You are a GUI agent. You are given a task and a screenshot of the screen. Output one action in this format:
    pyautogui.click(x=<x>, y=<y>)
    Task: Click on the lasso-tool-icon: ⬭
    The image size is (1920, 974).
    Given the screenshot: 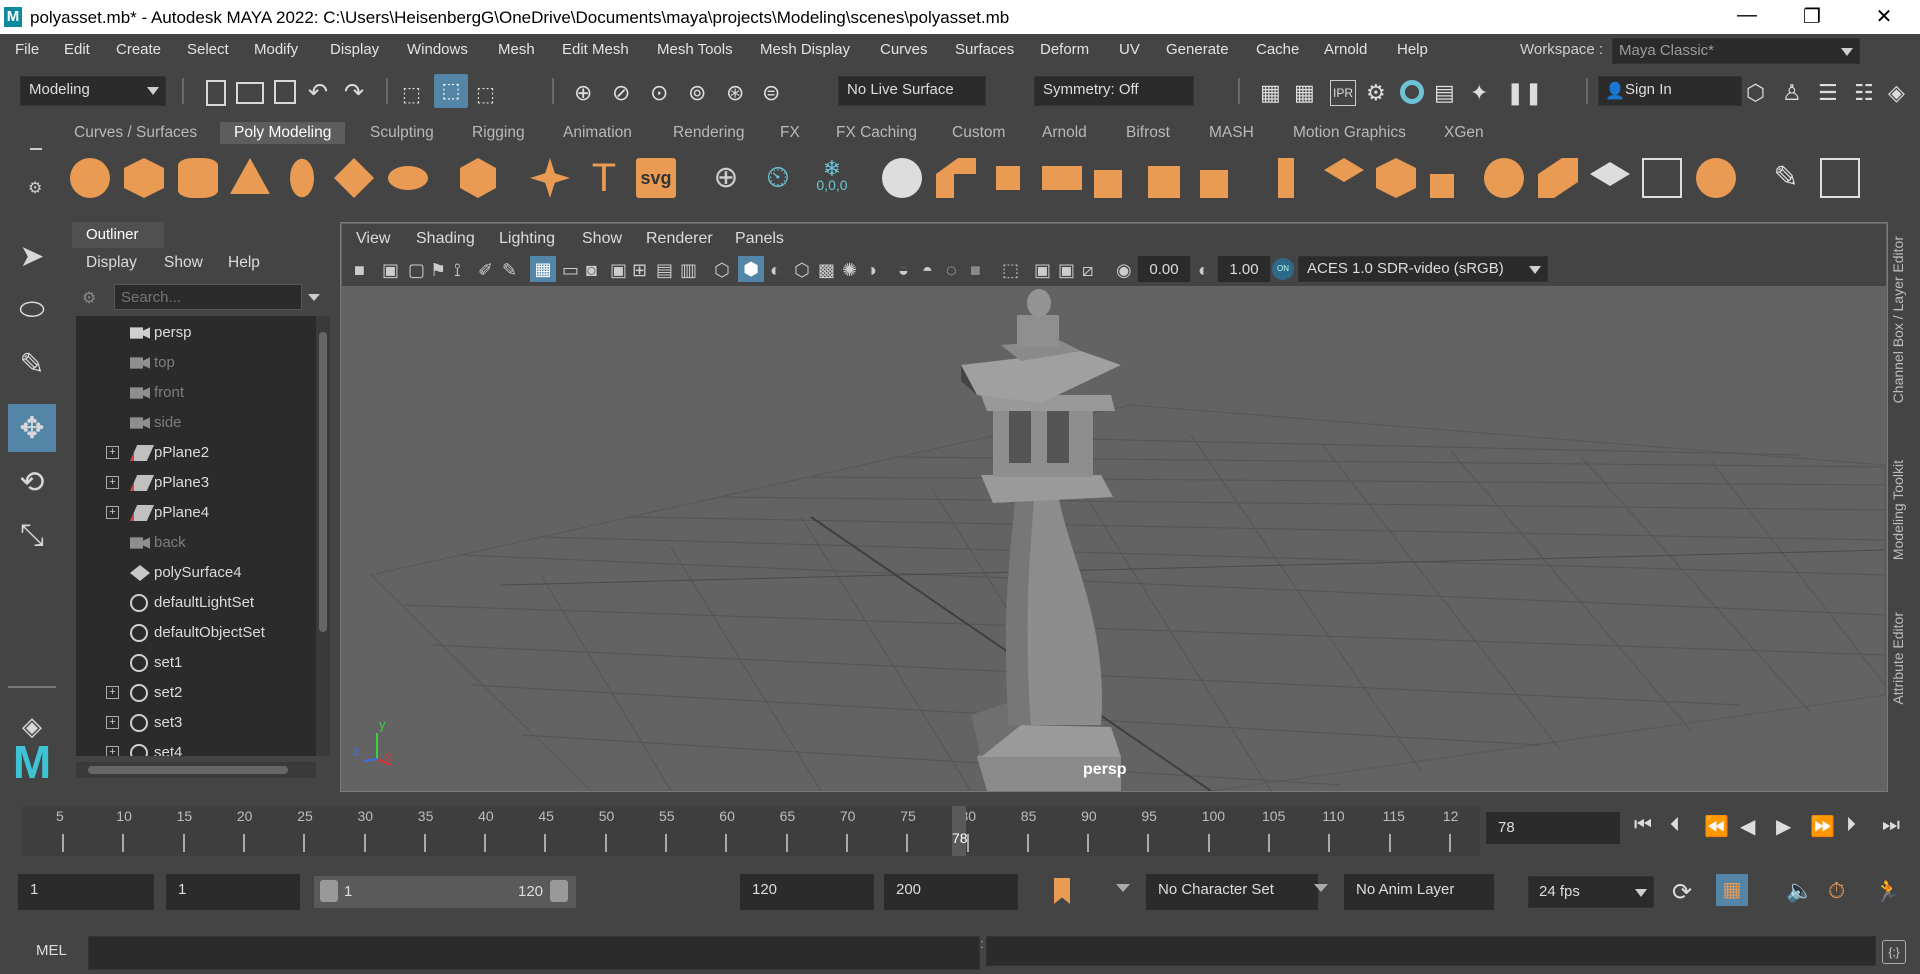 What is the action you would take?
    pyautogui.click(x=32, y=310)
    